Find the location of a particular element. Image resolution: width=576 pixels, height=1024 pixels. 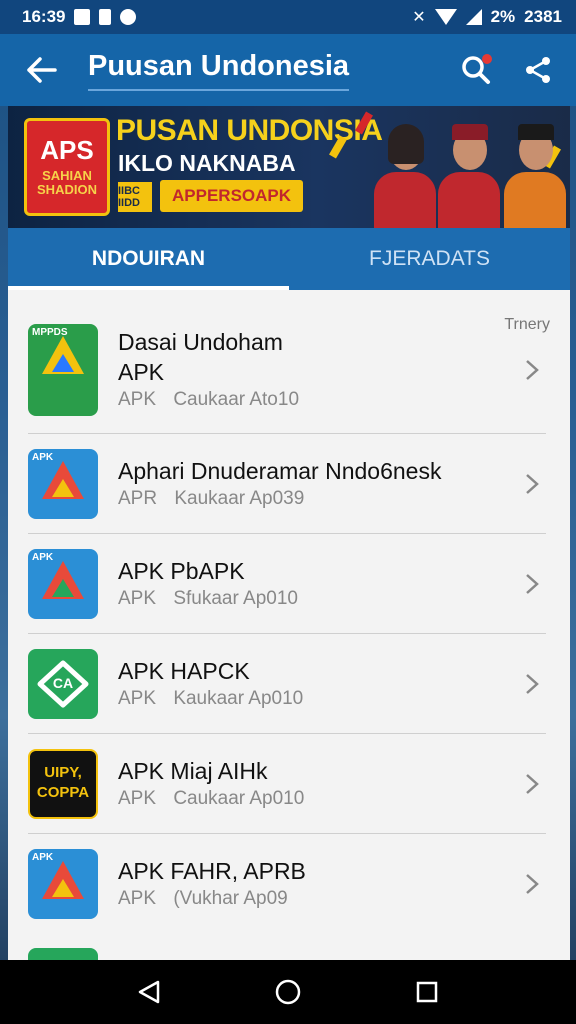

back-arrow-icon is located at coordinates (42, 70).